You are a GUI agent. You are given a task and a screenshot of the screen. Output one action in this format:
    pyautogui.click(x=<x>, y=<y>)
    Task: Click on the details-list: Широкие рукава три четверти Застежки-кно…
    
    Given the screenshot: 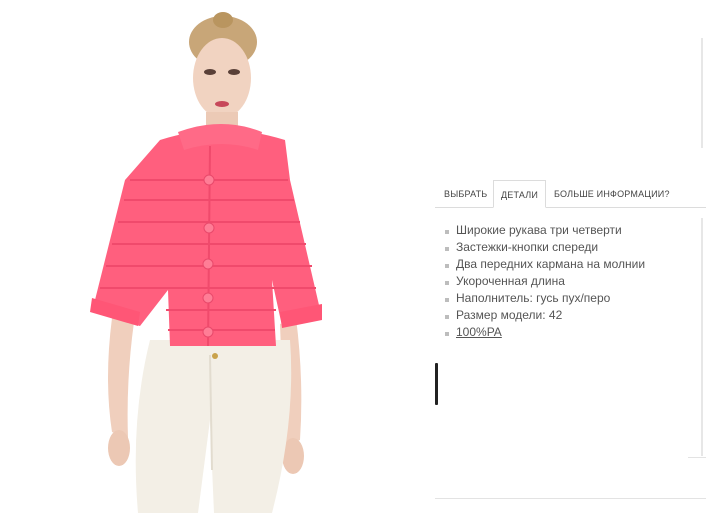 What is the action you would take?
    pyautogui.click(x=545, y=281)
    